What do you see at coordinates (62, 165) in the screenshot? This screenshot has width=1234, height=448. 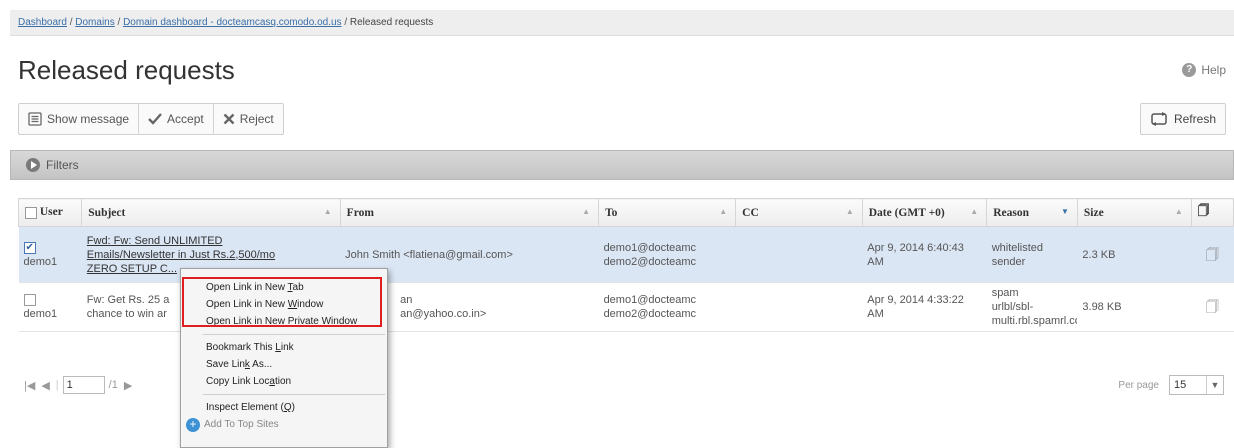 I see `filters-label: Filters` at bounding box center [62, 165].